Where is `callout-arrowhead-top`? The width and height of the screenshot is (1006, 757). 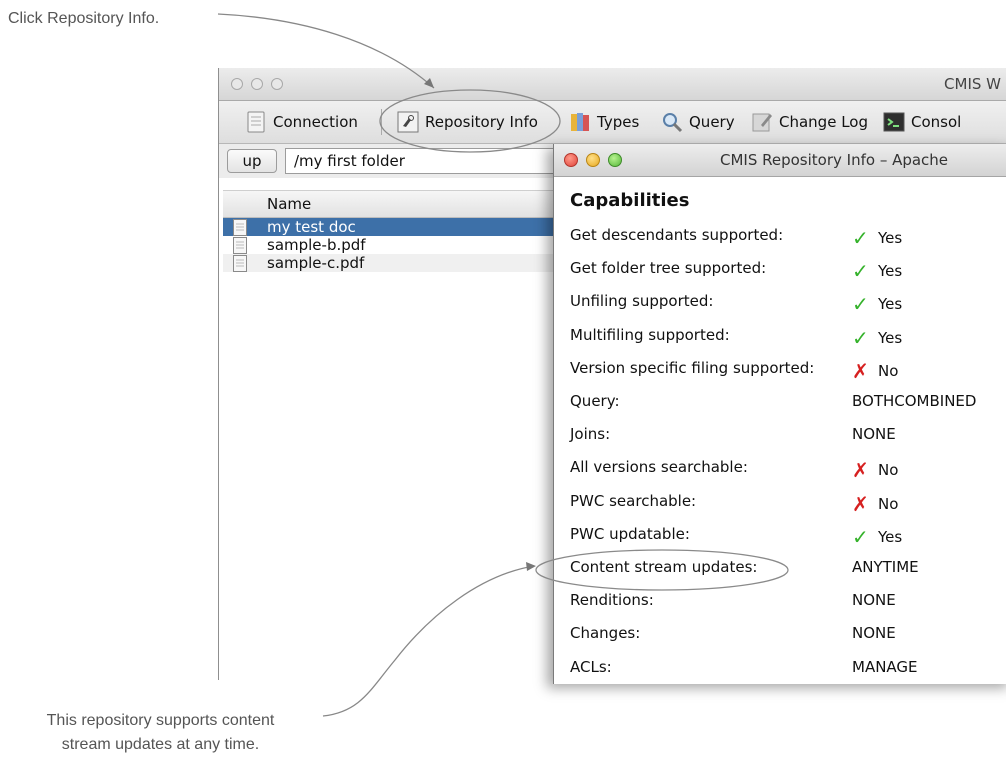
callout-arrowhead-top is located at coordinates (429, 83).